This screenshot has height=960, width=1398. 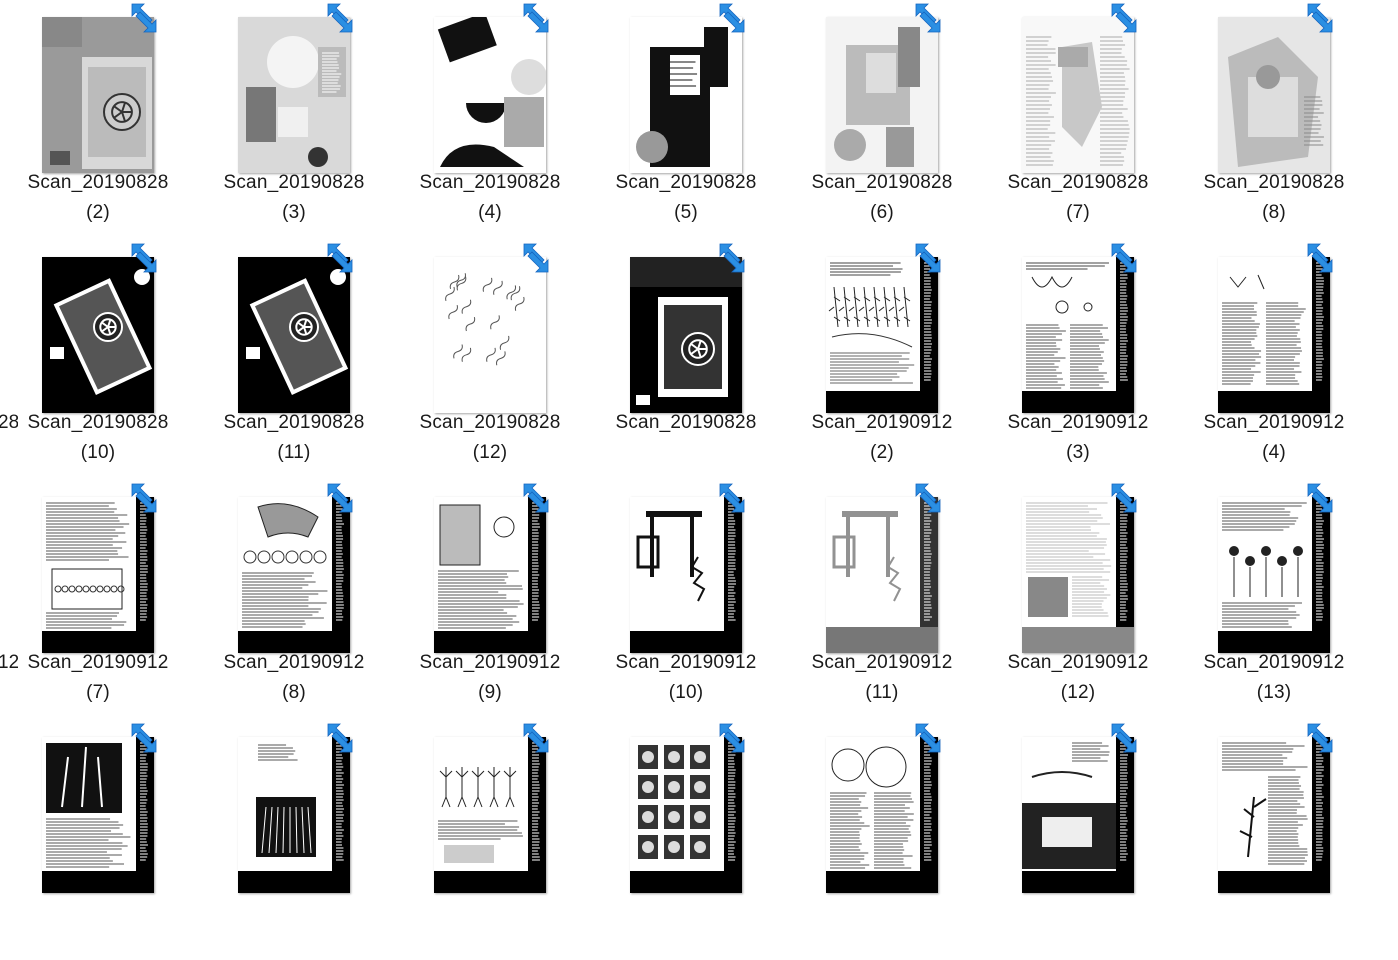 I want to click on file-name: Scan_20190828 (10), so click(x=98, y=438).